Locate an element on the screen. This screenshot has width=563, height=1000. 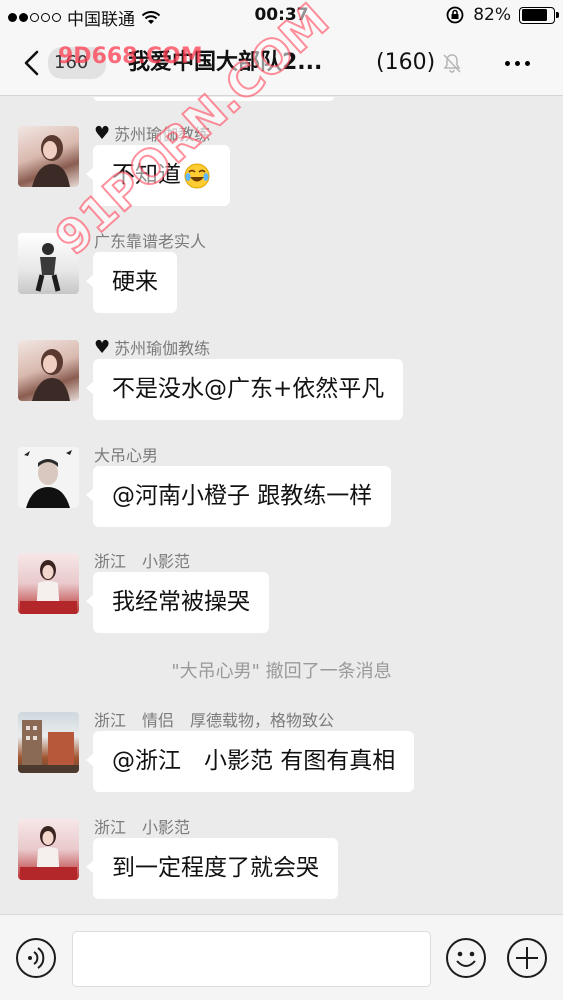
recall-notice: "大吊心男" 撤回了一条消息 is located at coordinates (281, 671).